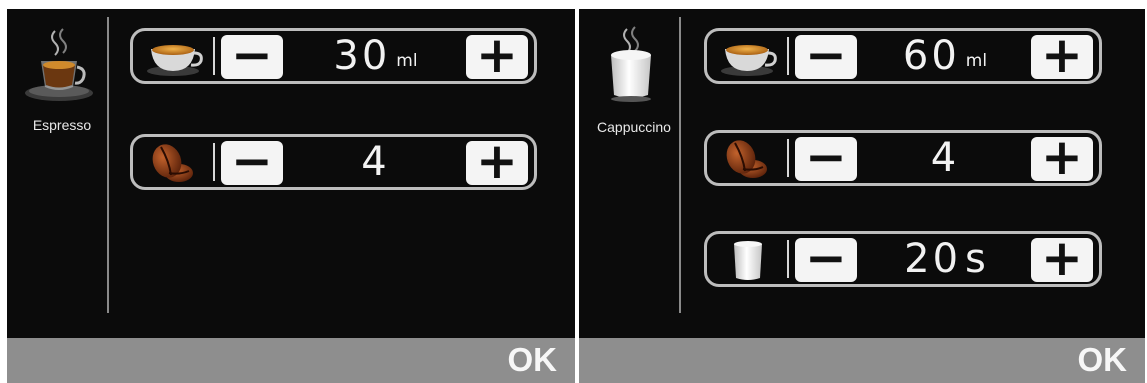 The image size is (1147, 383). Describe the element at coordinates (631, 64) in the screenshot. I see `cappuccino-glass-icon` at that location.